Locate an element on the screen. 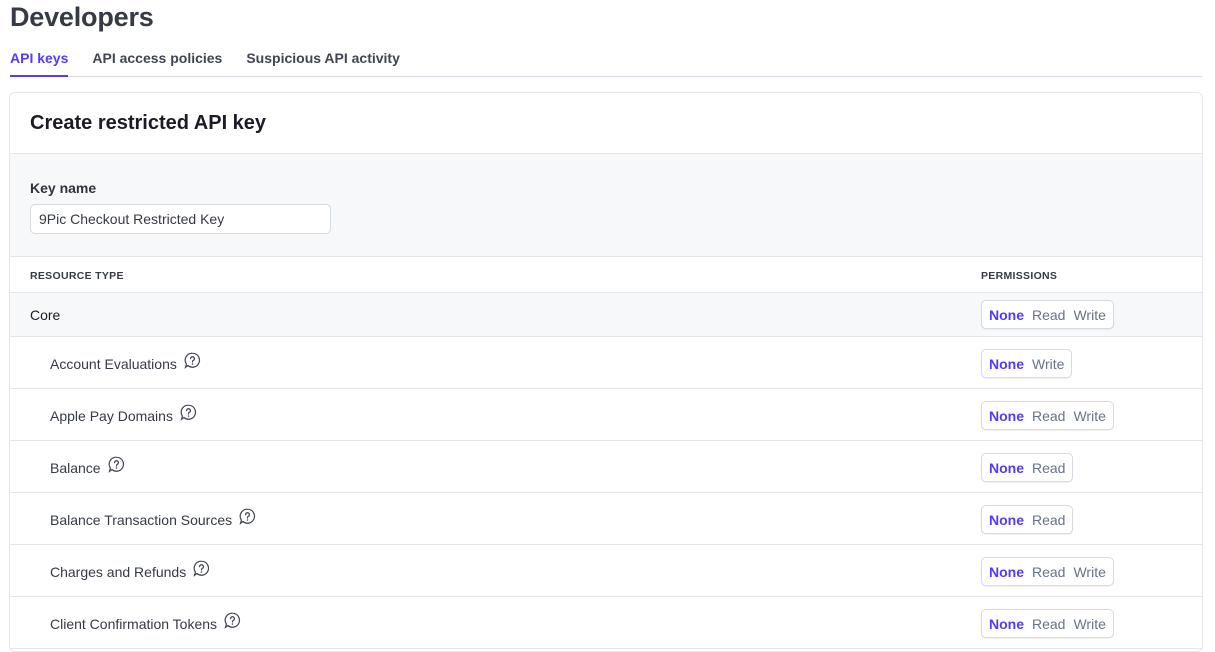 The height and width of the screenshot is (652, 1215). key-name-input is located at coordinates (180, 219).